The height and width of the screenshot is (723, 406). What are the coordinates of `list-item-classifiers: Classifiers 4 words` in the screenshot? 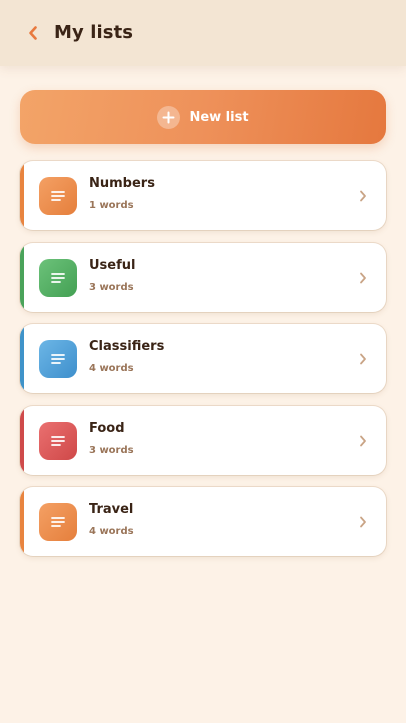 It's located at (203, 358).